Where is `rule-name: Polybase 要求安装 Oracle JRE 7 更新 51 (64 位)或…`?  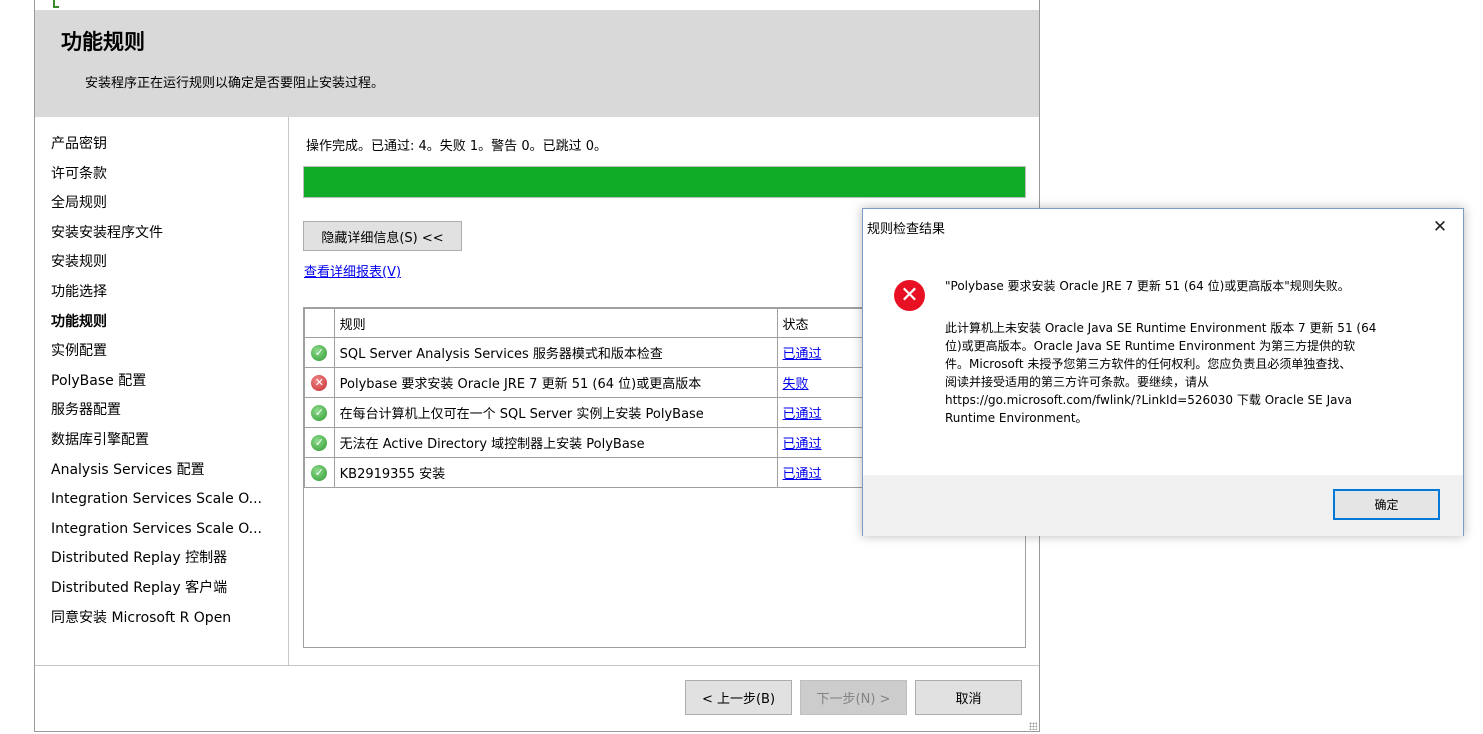
rule-name: Polybase 要求安装 Oracle JRE 7 更新 51 (64 位)或… is located at coordinates (555, 382).